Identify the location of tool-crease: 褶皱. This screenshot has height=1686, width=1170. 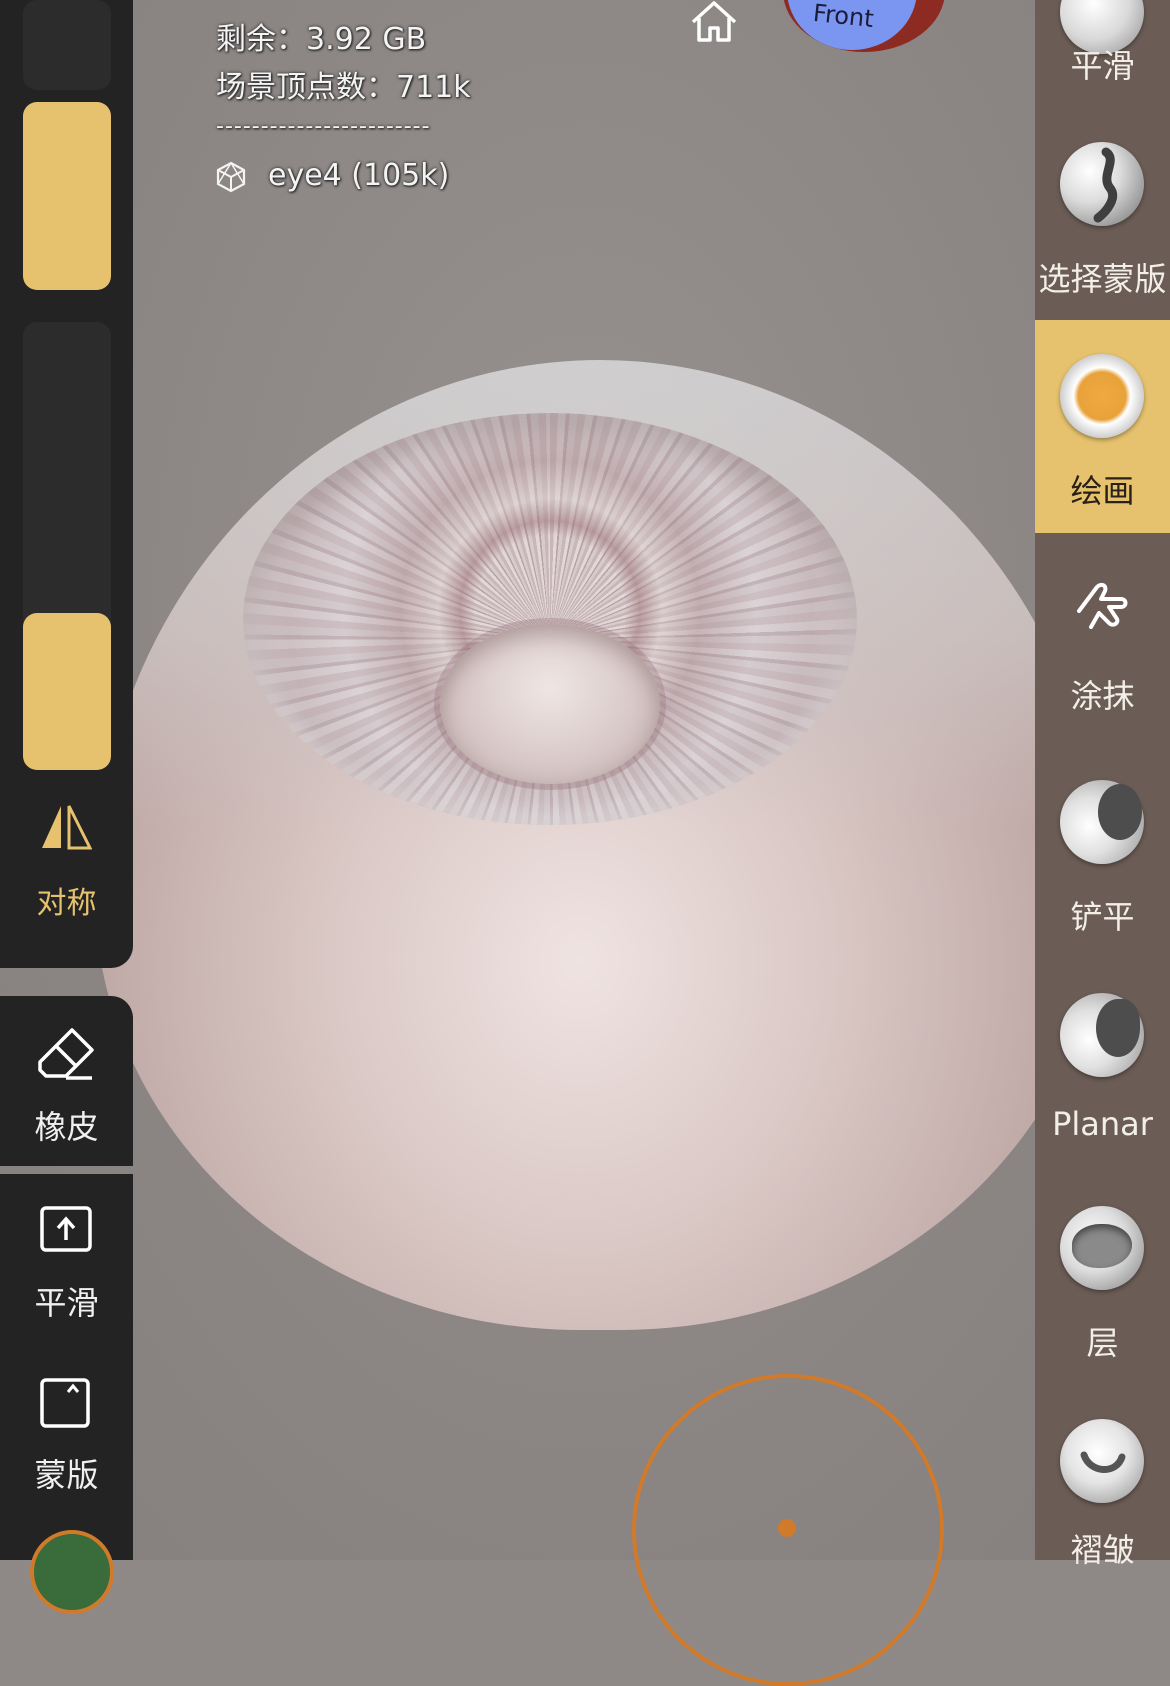
(1102, 1491).